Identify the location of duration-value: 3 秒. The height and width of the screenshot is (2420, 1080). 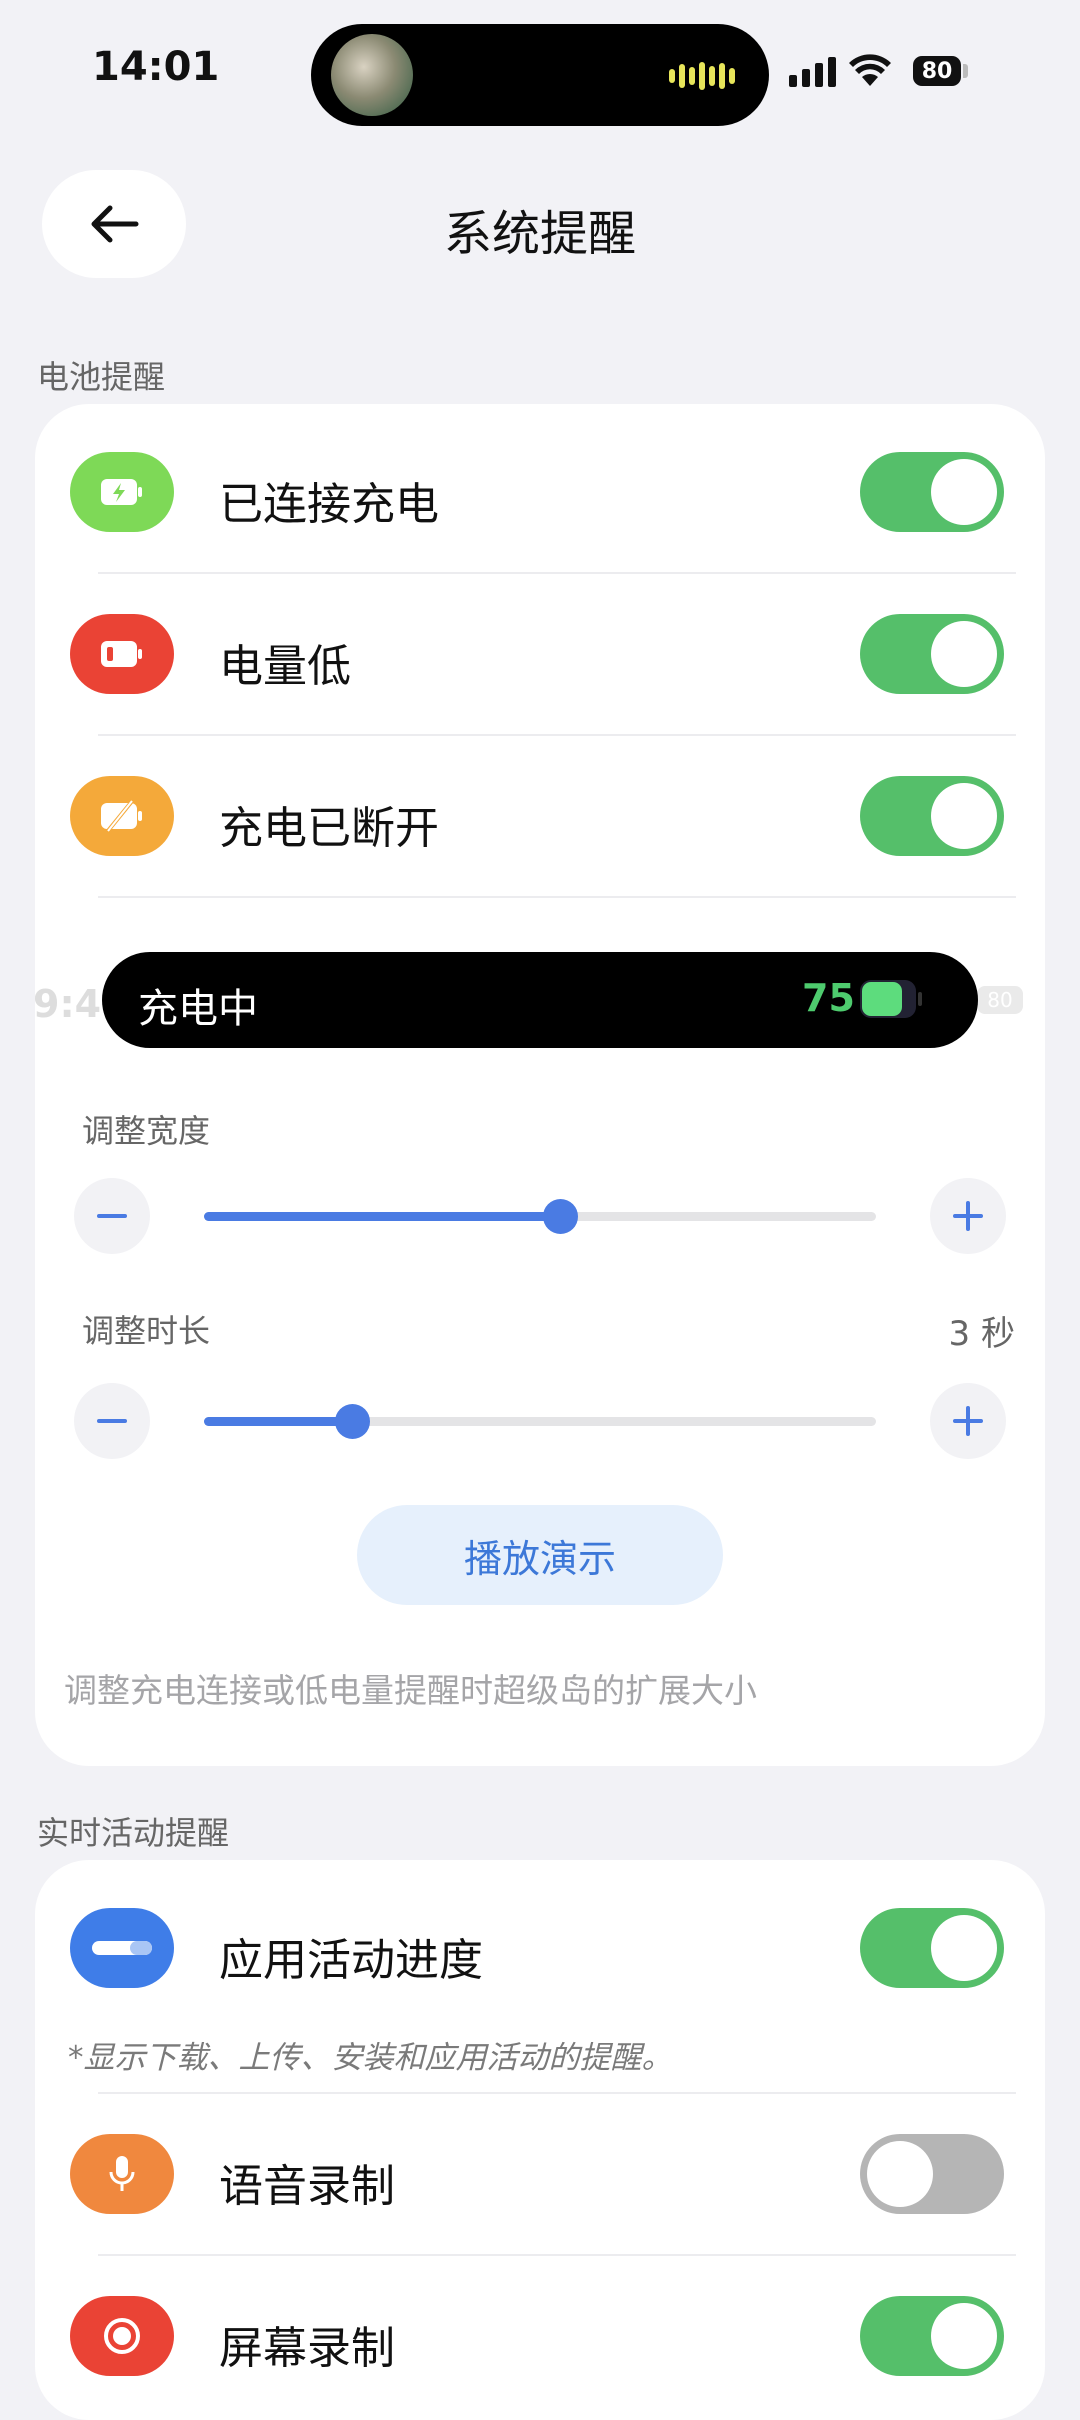
(981, 1334).